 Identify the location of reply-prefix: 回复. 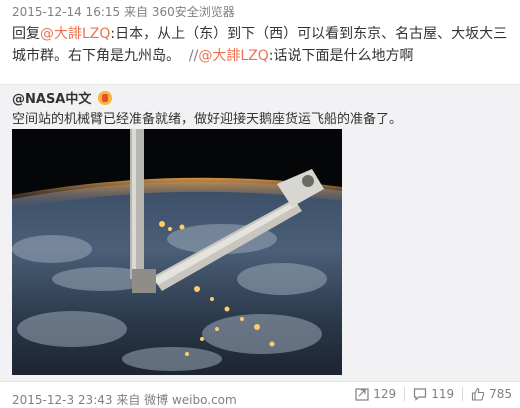
(26, 34).